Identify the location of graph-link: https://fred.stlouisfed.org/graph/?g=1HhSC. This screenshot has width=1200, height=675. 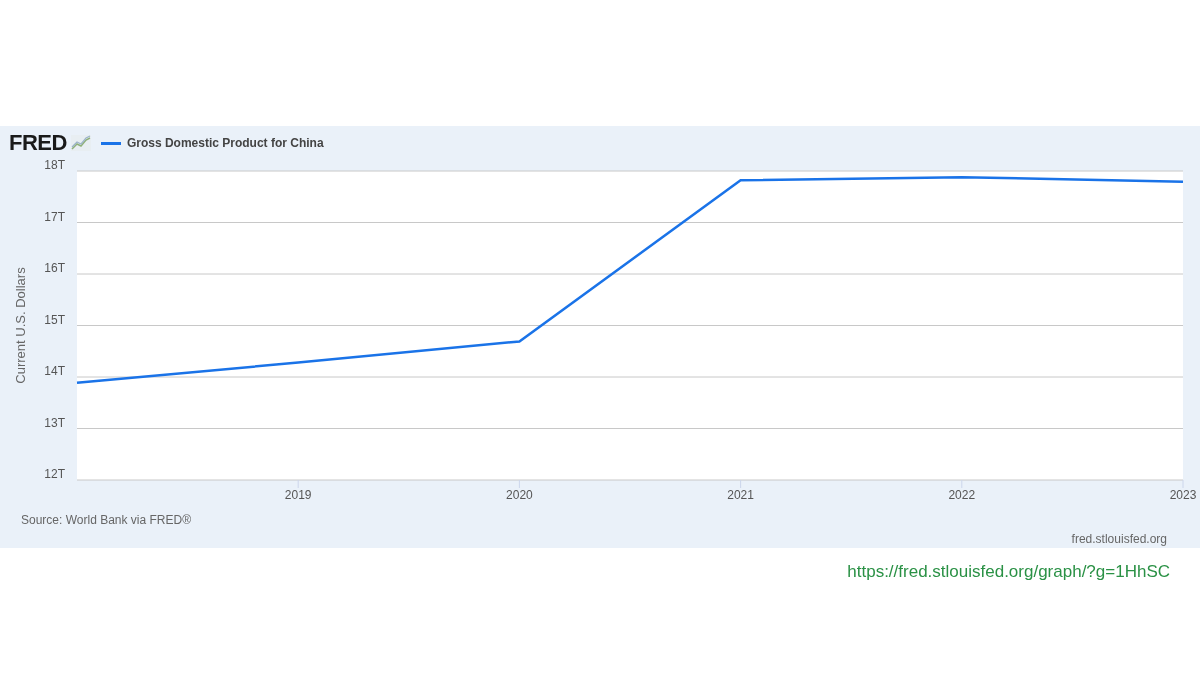
(1008, 572).